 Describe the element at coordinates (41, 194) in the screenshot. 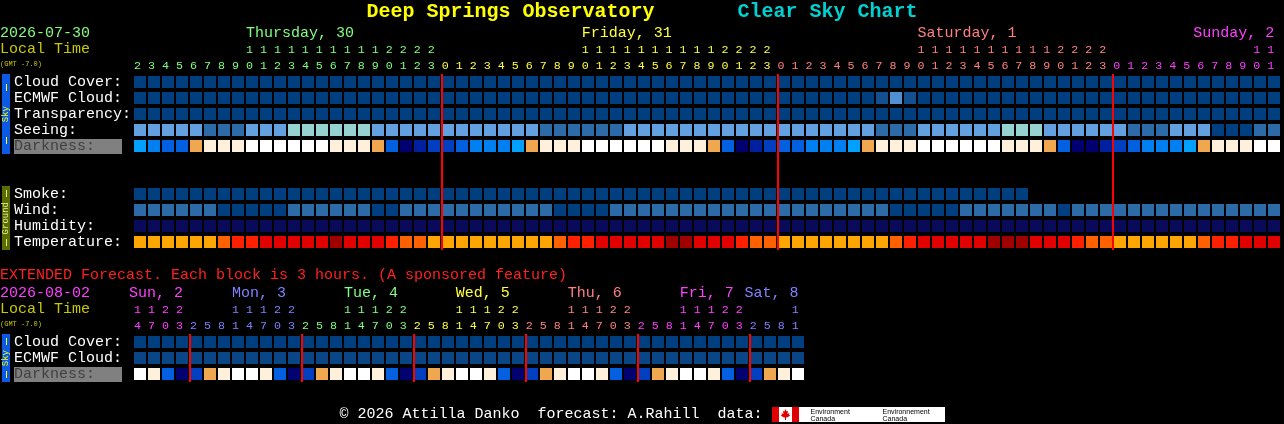

I see `row-label: Smoke:` at that location.